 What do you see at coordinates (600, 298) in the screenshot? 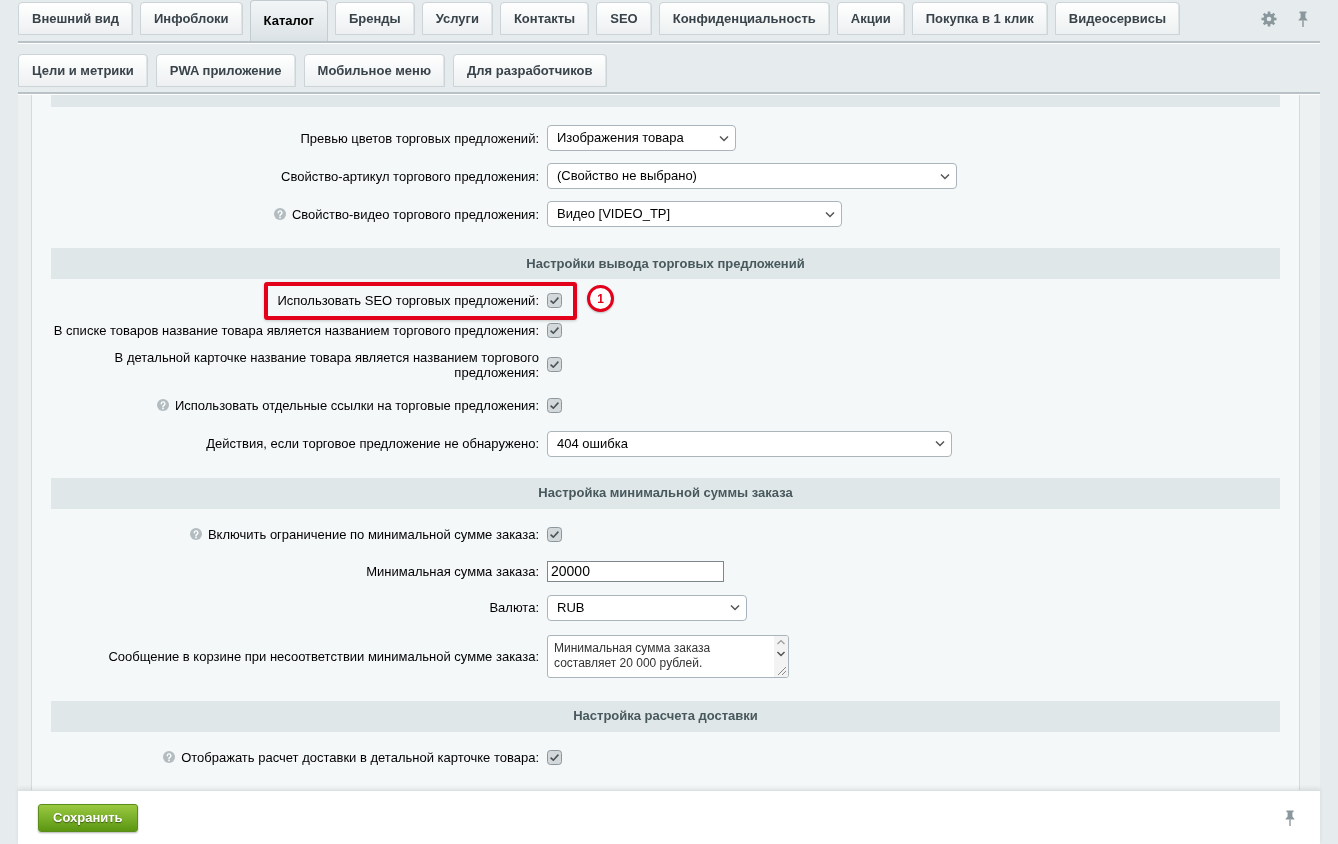
I see `step-number-badge: 1` at bounding box center [600, 298].